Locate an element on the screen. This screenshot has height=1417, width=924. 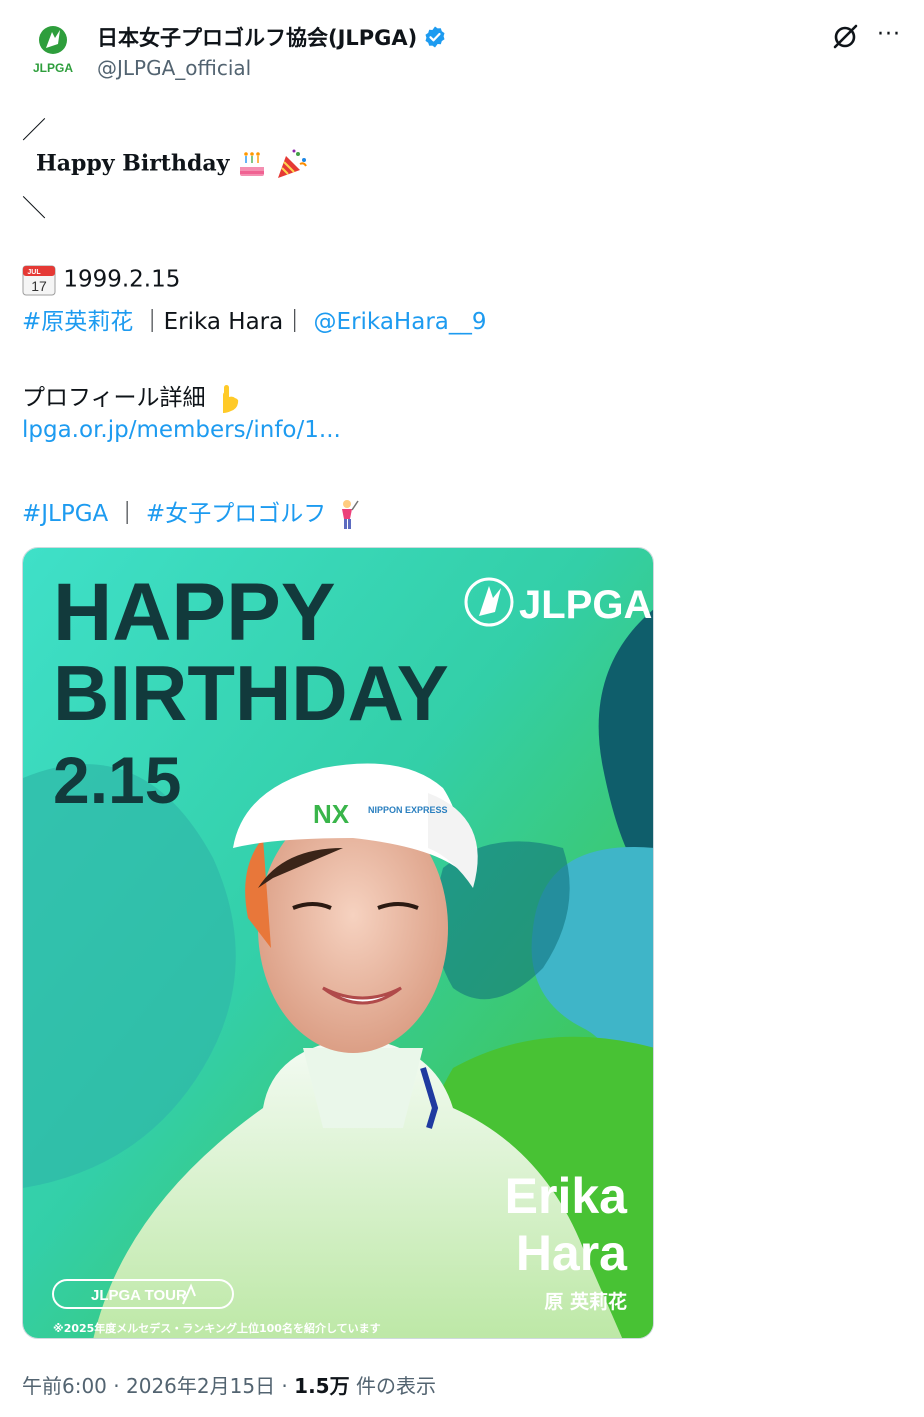
svg-text: 17 is located at coordinates (39, 286).